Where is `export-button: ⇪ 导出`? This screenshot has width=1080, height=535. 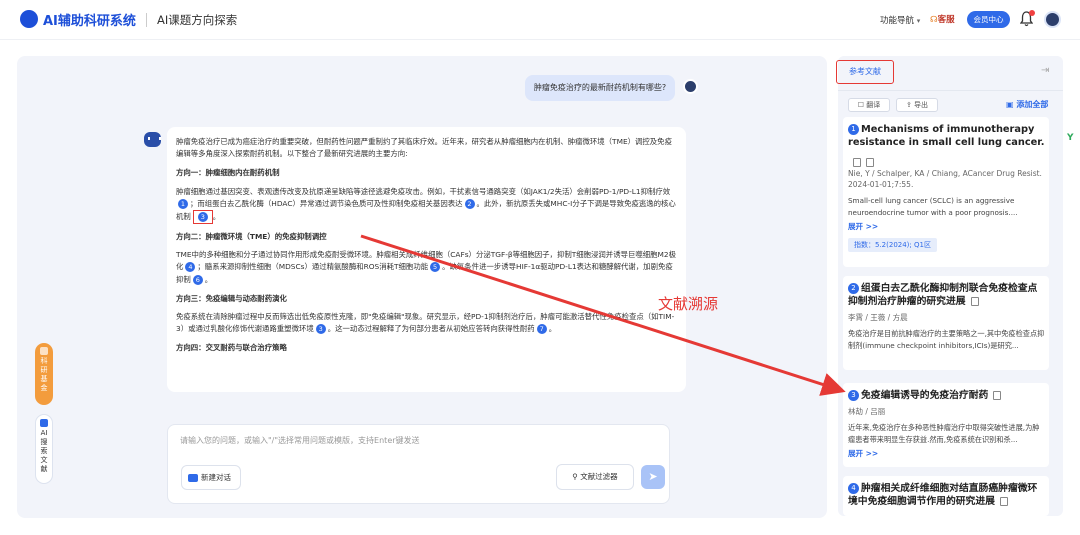 export-button: ⇪ 导出 is located at coordinates (917, 105).